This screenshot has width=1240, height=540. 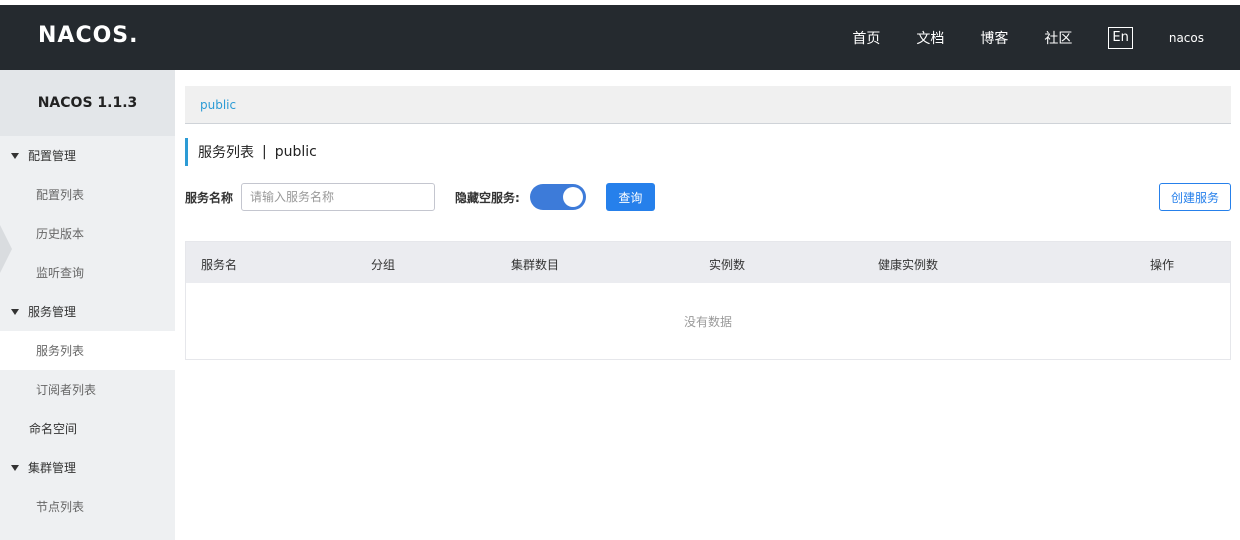 What do you see at coordinates (1162, 265) in the screenshot?
I see `column-actions: 操作` at bounding box center [1162, 265].